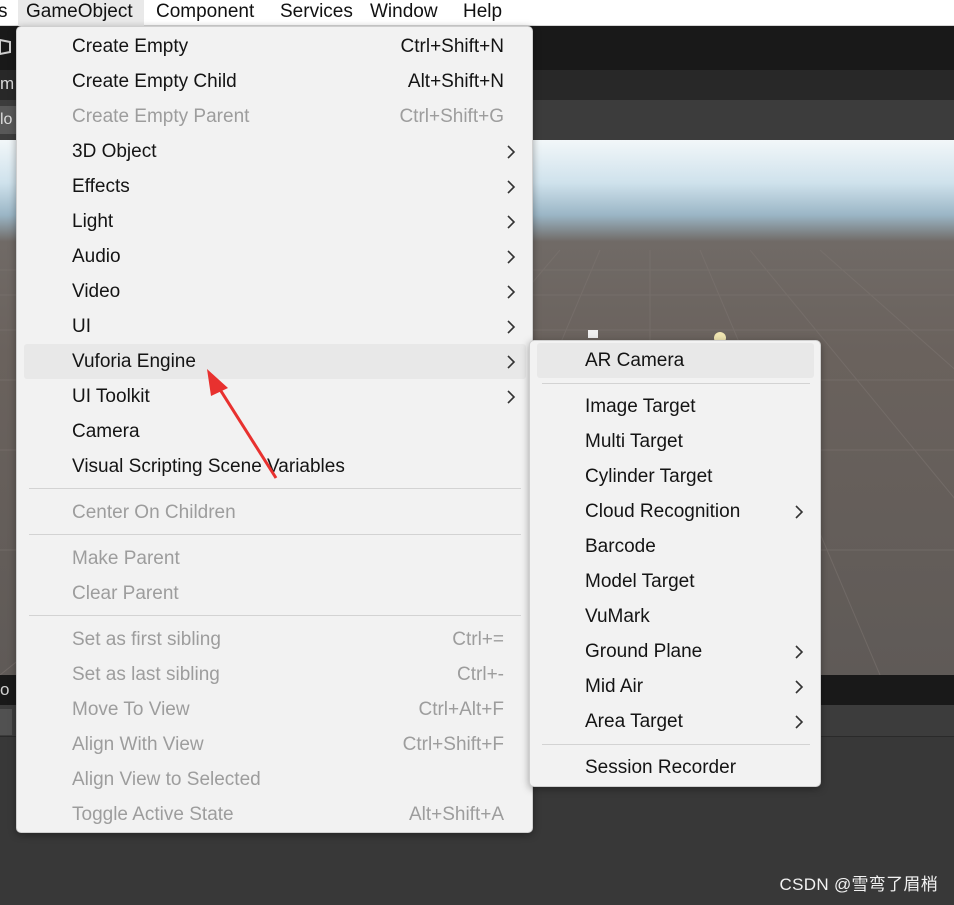  What do you see at coordinates (275, 81) in the screenshot?
I see `menu-item-create-empty-child: Create Empty Child Alt+Shift+N` at bounding box center [275, 81].